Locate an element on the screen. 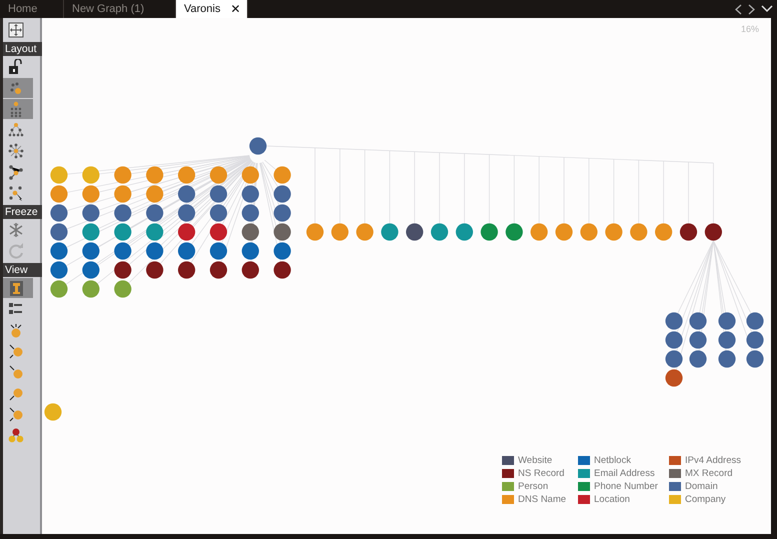 The width and height of the screenshot is (777, 539). legend-label: DNS Name is located at coordinates (542, 499).